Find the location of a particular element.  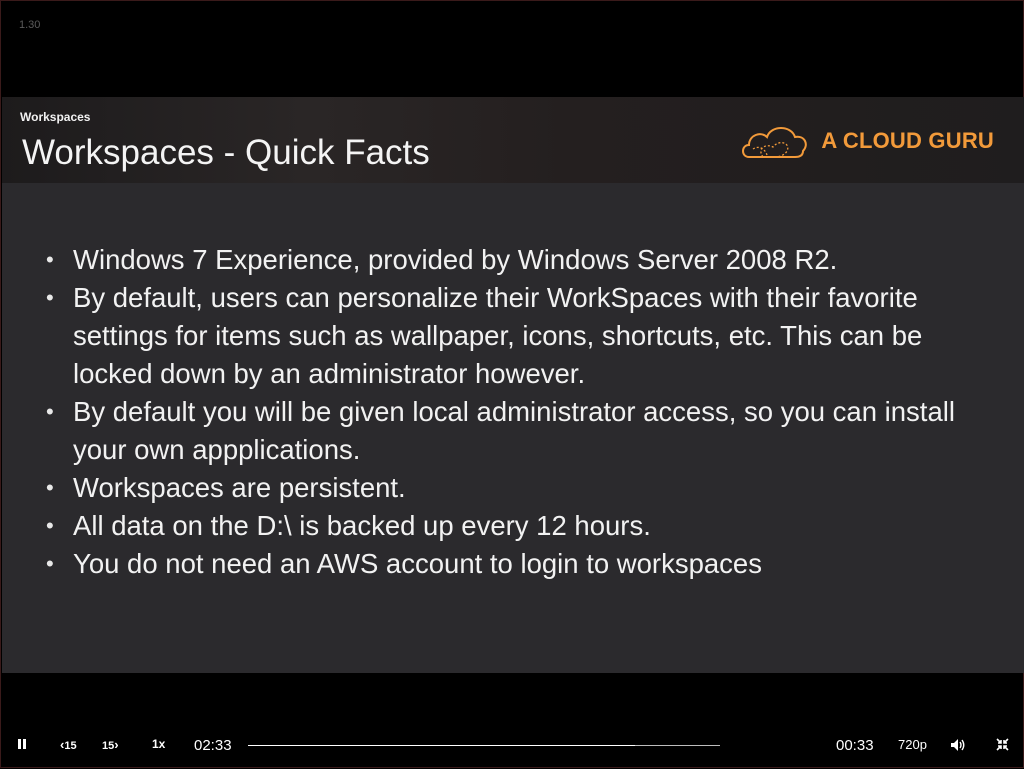

volume-icon is located at coordinates (958, 745).